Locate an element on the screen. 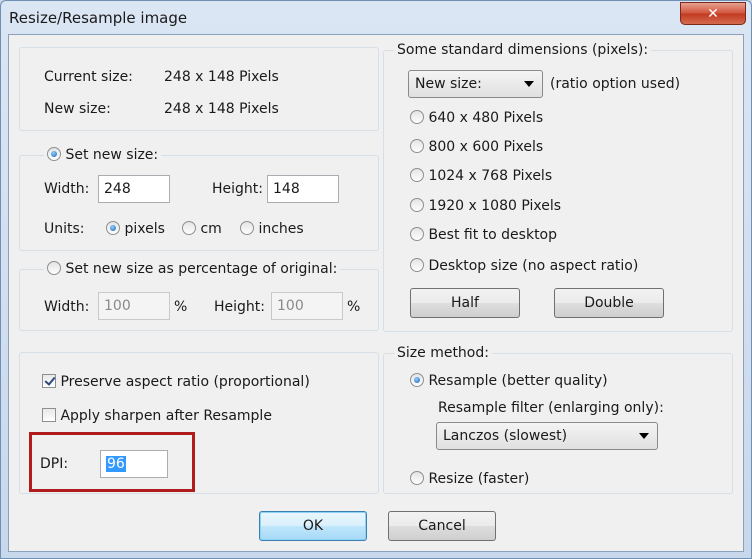 Image resolution: width=752 pixels, height=559 pixels. unit-inches-option: inches is located at coordinates (272, 229).